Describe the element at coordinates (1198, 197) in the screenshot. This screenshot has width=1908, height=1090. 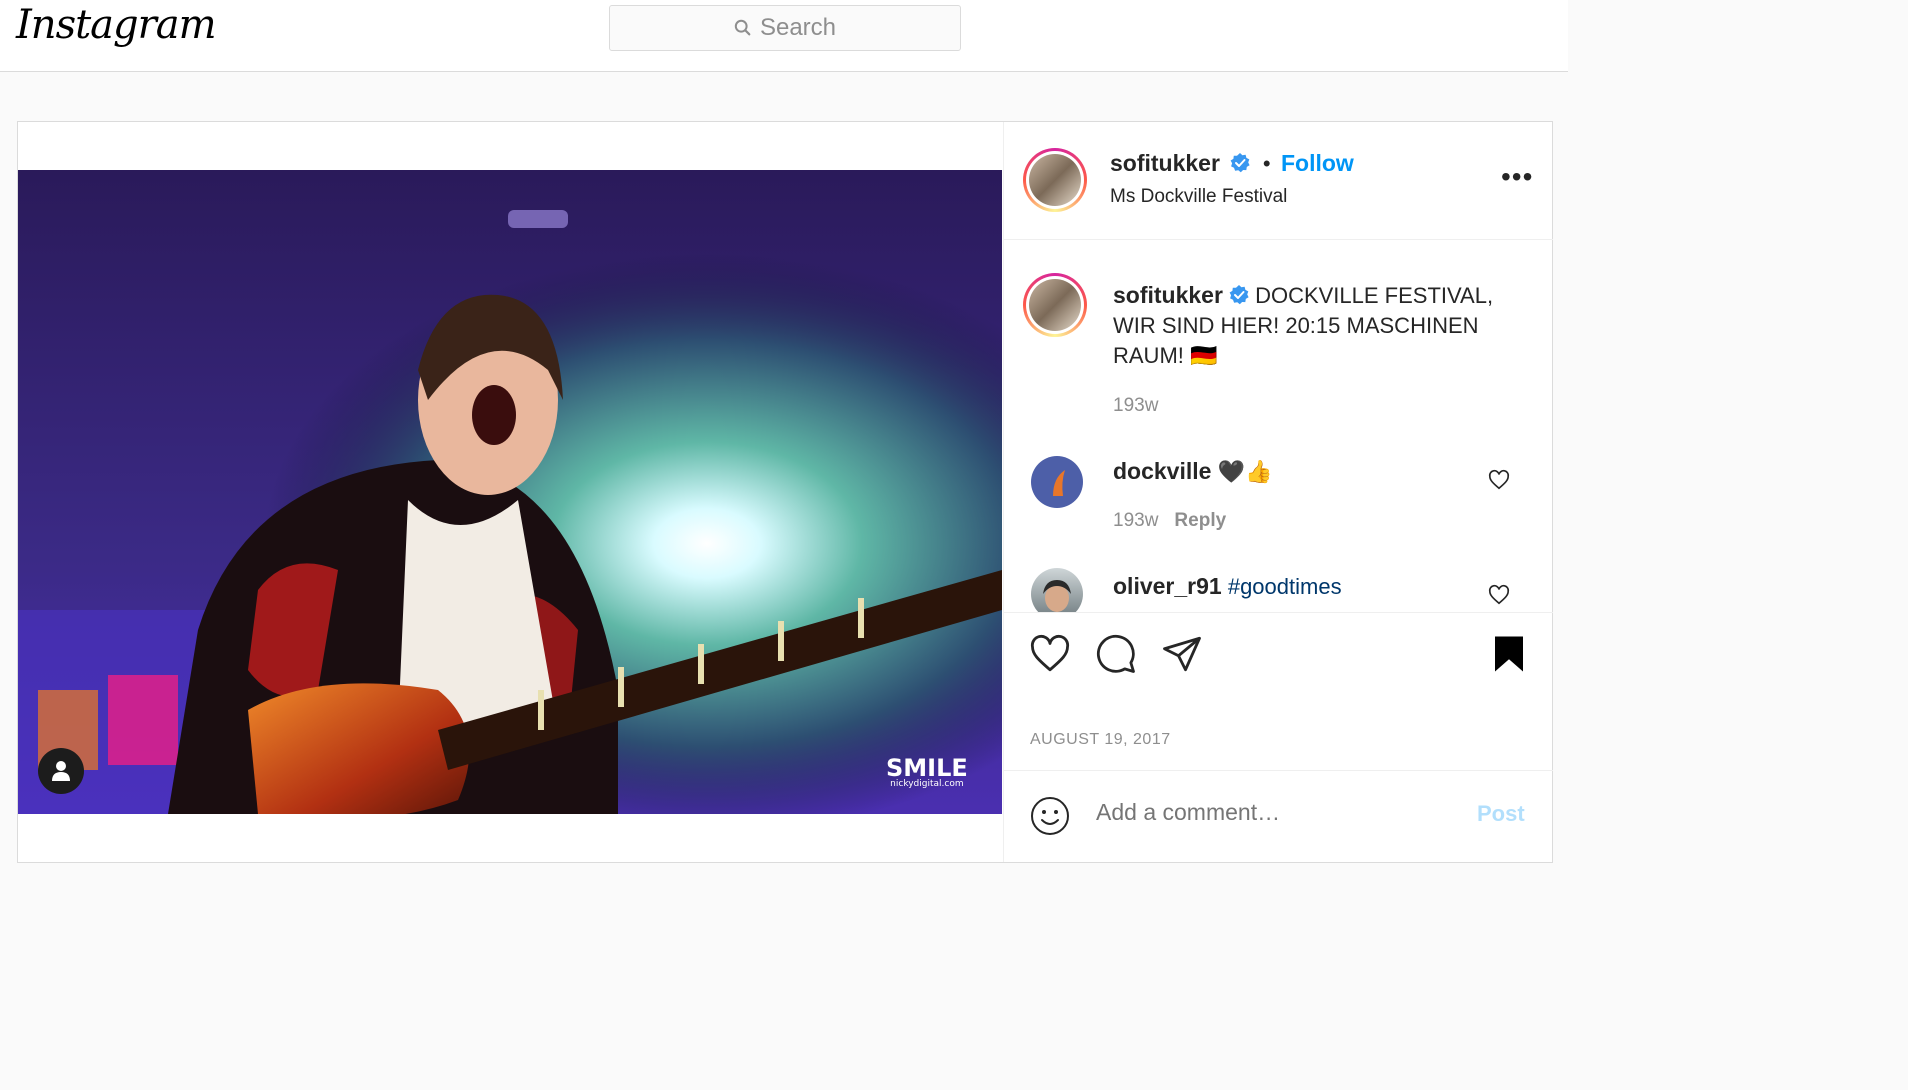
I see `post-location: Ms Dockville Festival` at that location.